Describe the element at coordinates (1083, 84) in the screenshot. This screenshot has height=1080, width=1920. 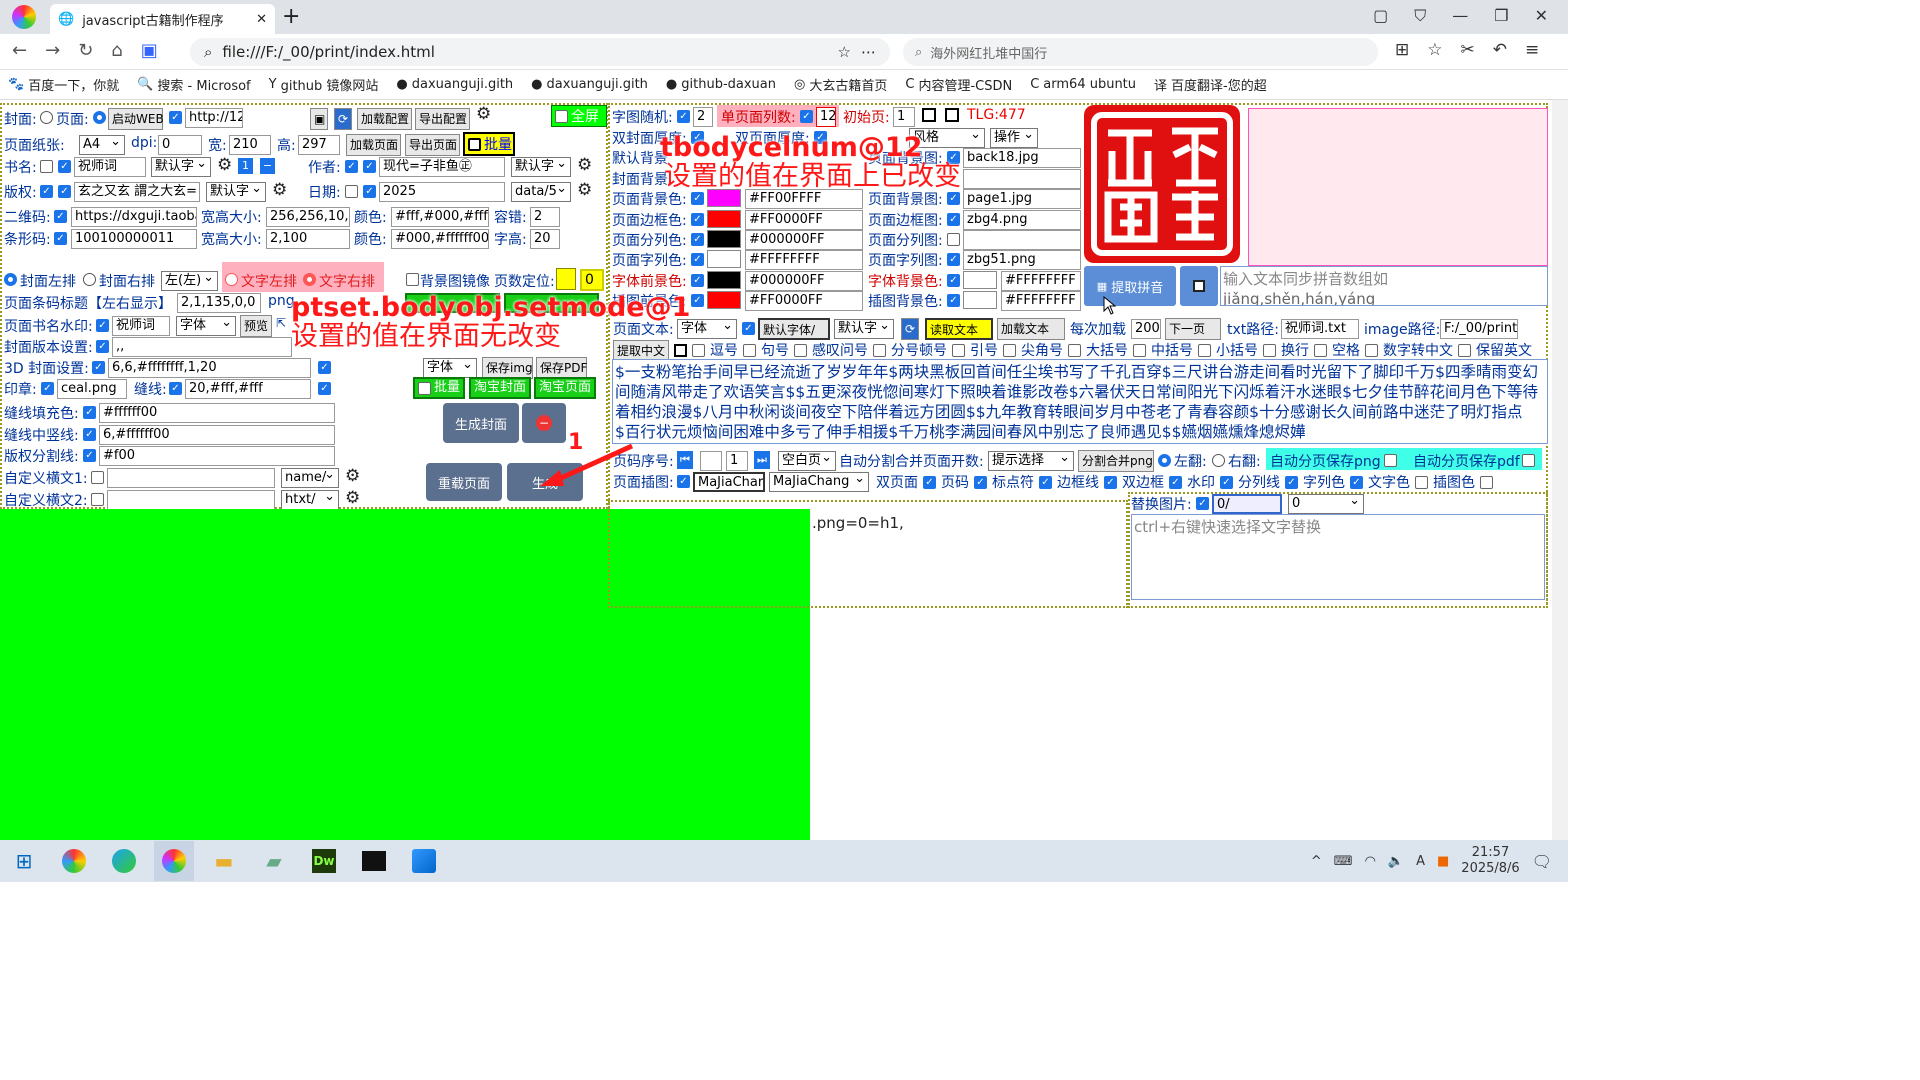
I see `bookmark-item: Carm64 ubuntu` at that location.